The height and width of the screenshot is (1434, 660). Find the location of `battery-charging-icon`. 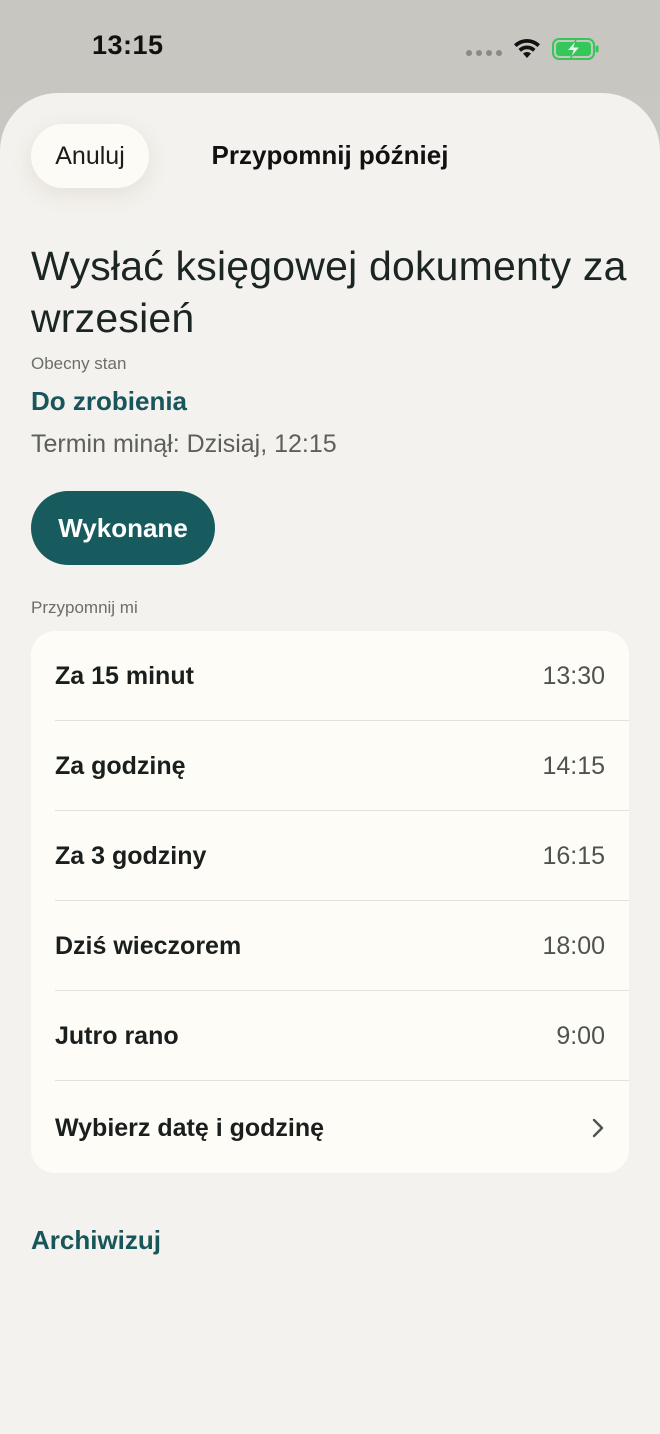

battery-charging-icon is located at coordinates (575, 49).